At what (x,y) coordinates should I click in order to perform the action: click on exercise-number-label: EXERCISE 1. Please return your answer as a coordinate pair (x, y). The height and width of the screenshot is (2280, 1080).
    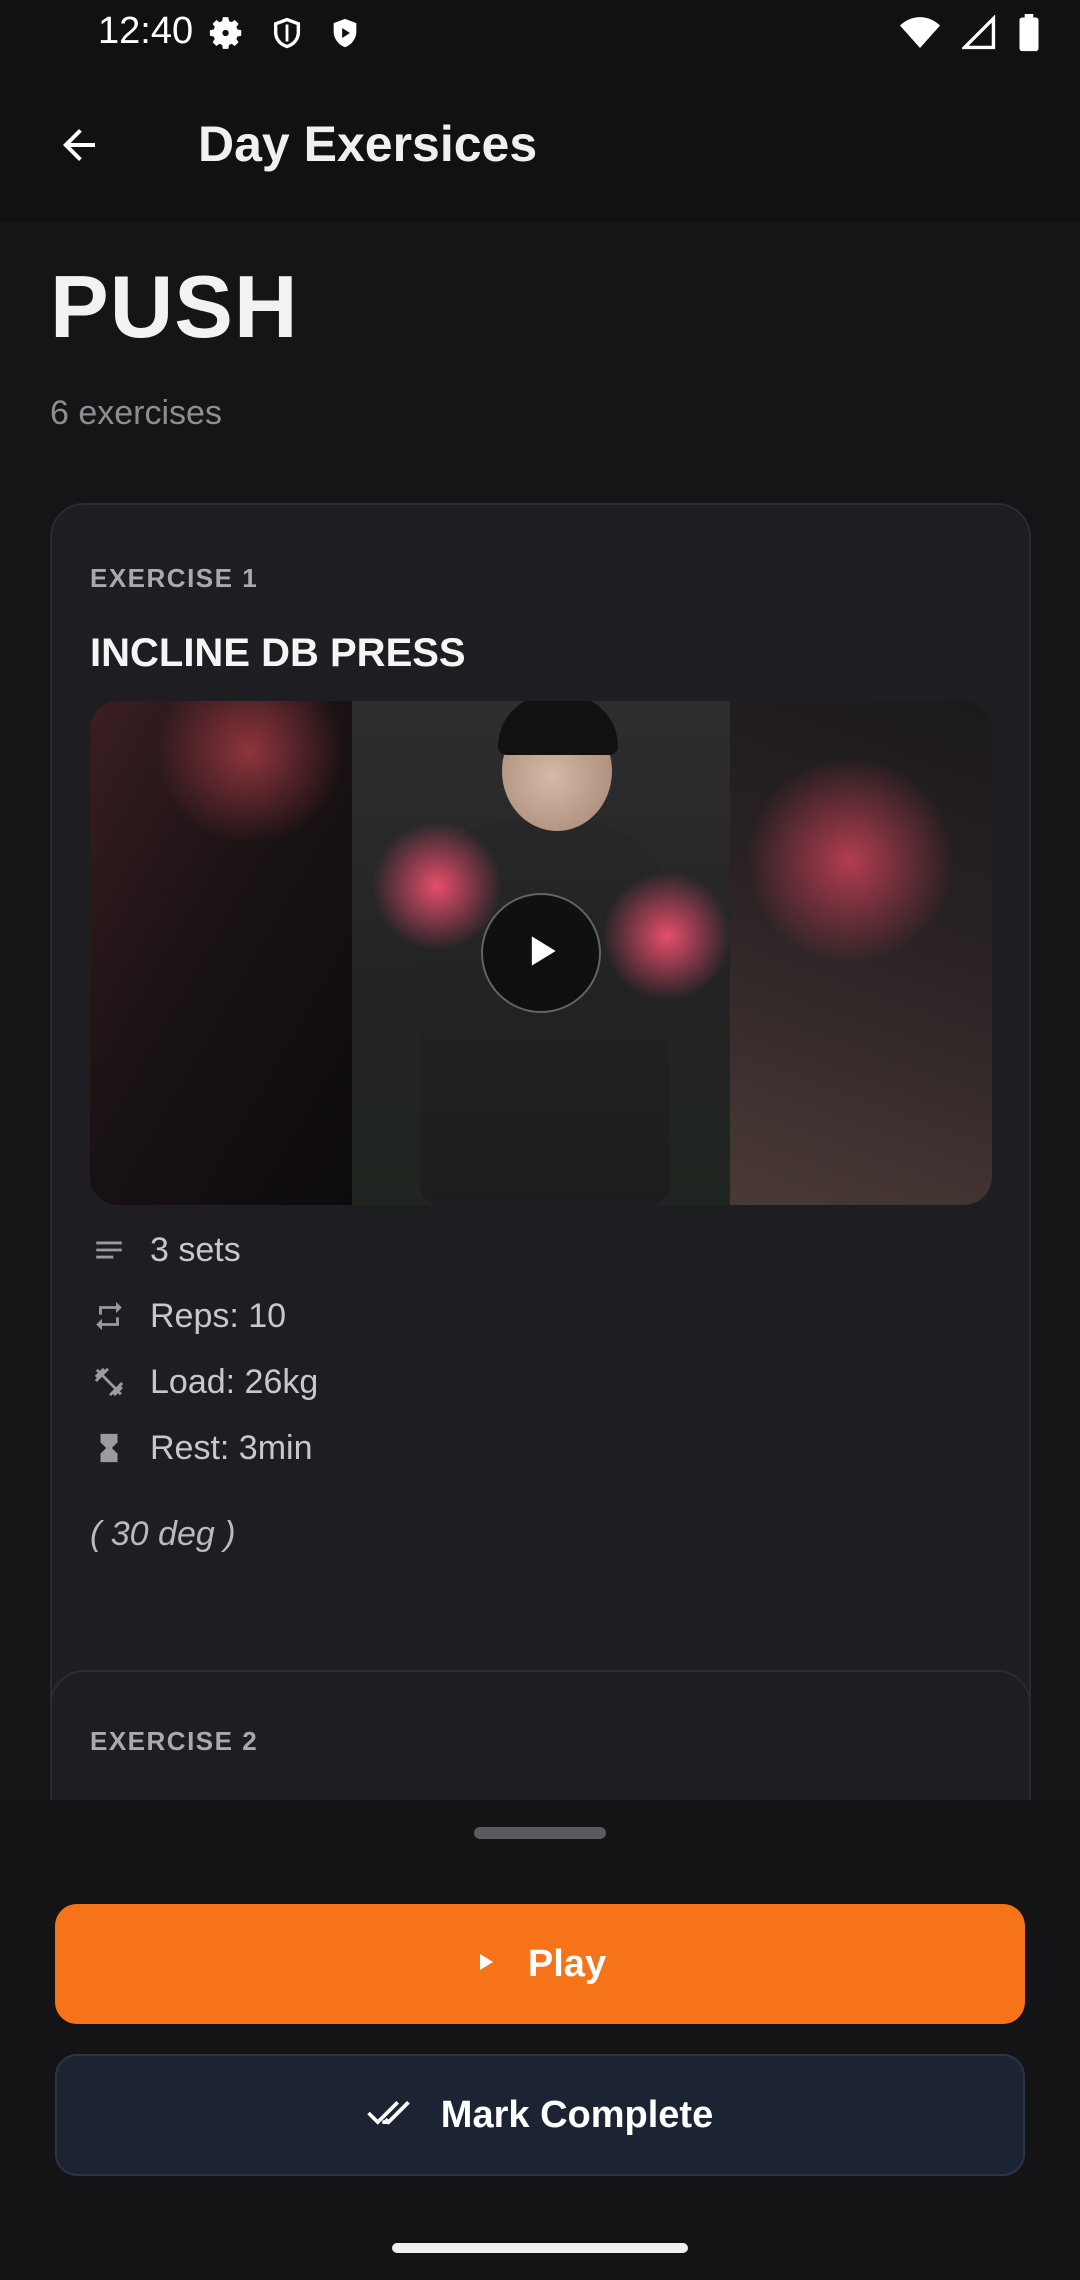
    Looking at the image, I should click on (174, 578).